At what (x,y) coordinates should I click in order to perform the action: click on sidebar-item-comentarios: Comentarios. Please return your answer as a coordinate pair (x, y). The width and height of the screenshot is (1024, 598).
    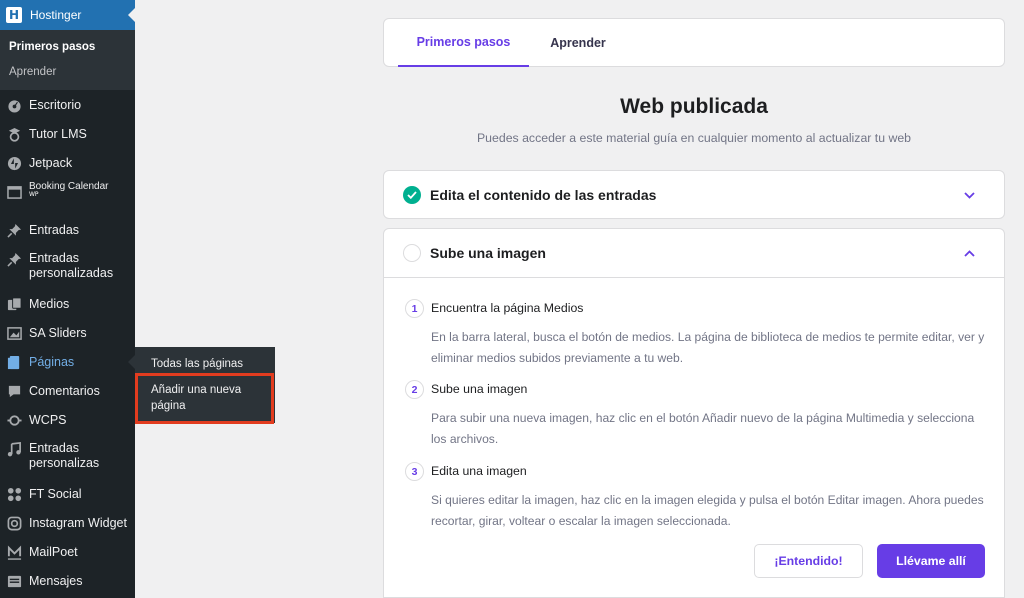
    Looking at the image, I should click on (67, 391).